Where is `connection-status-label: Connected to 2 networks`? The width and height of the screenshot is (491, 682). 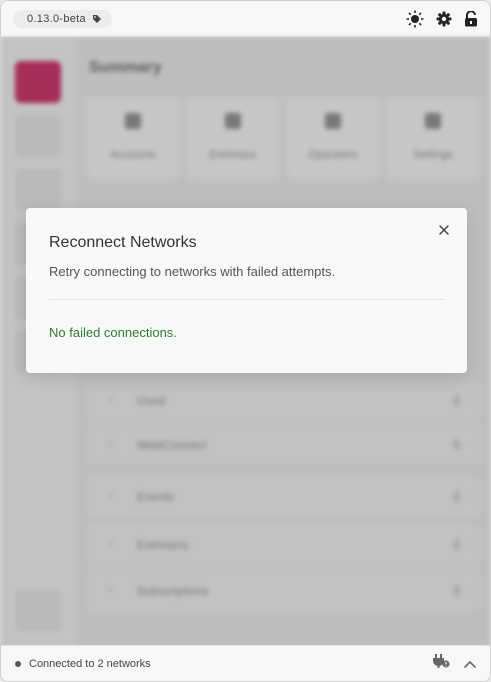 connection-status-label: Connected to 2 networks is located at coordinates (90, 663).